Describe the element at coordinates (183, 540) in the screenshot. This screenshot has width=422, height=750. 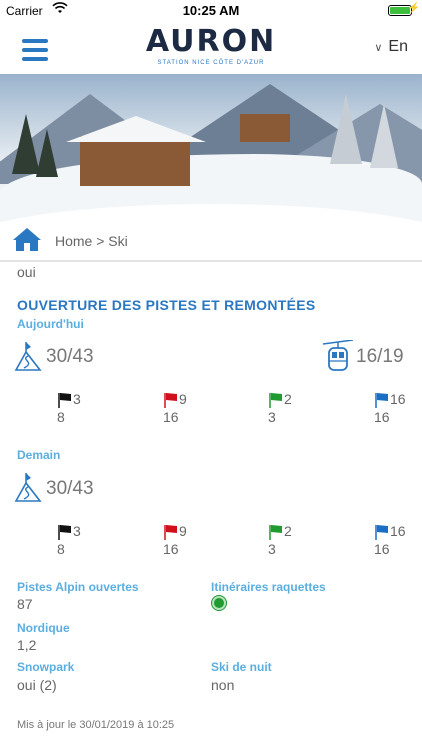
I see `tomorrow-red-pistes: 9 16` at that location.